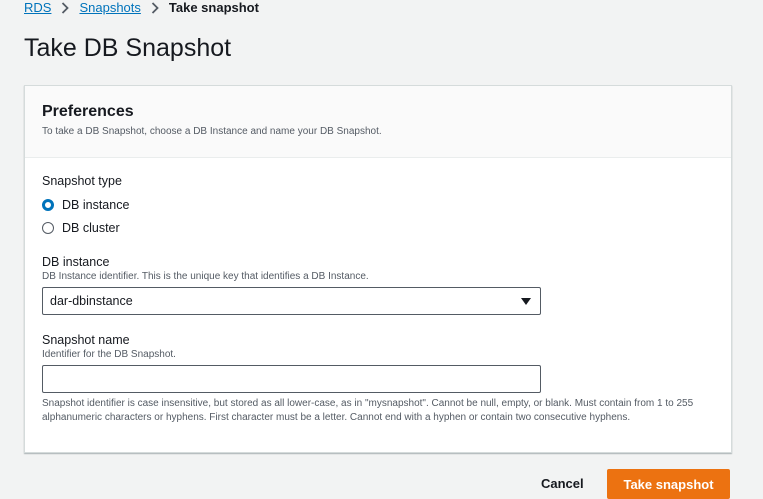  What do you see at coordinates (526, 301) in the screenshot?
I see `caret-down-icon` at bounding box center [526, 301].